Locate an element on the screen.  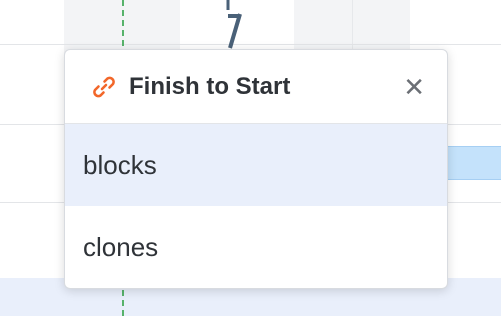
option-label: blocks is located at coordinates (120, 164).